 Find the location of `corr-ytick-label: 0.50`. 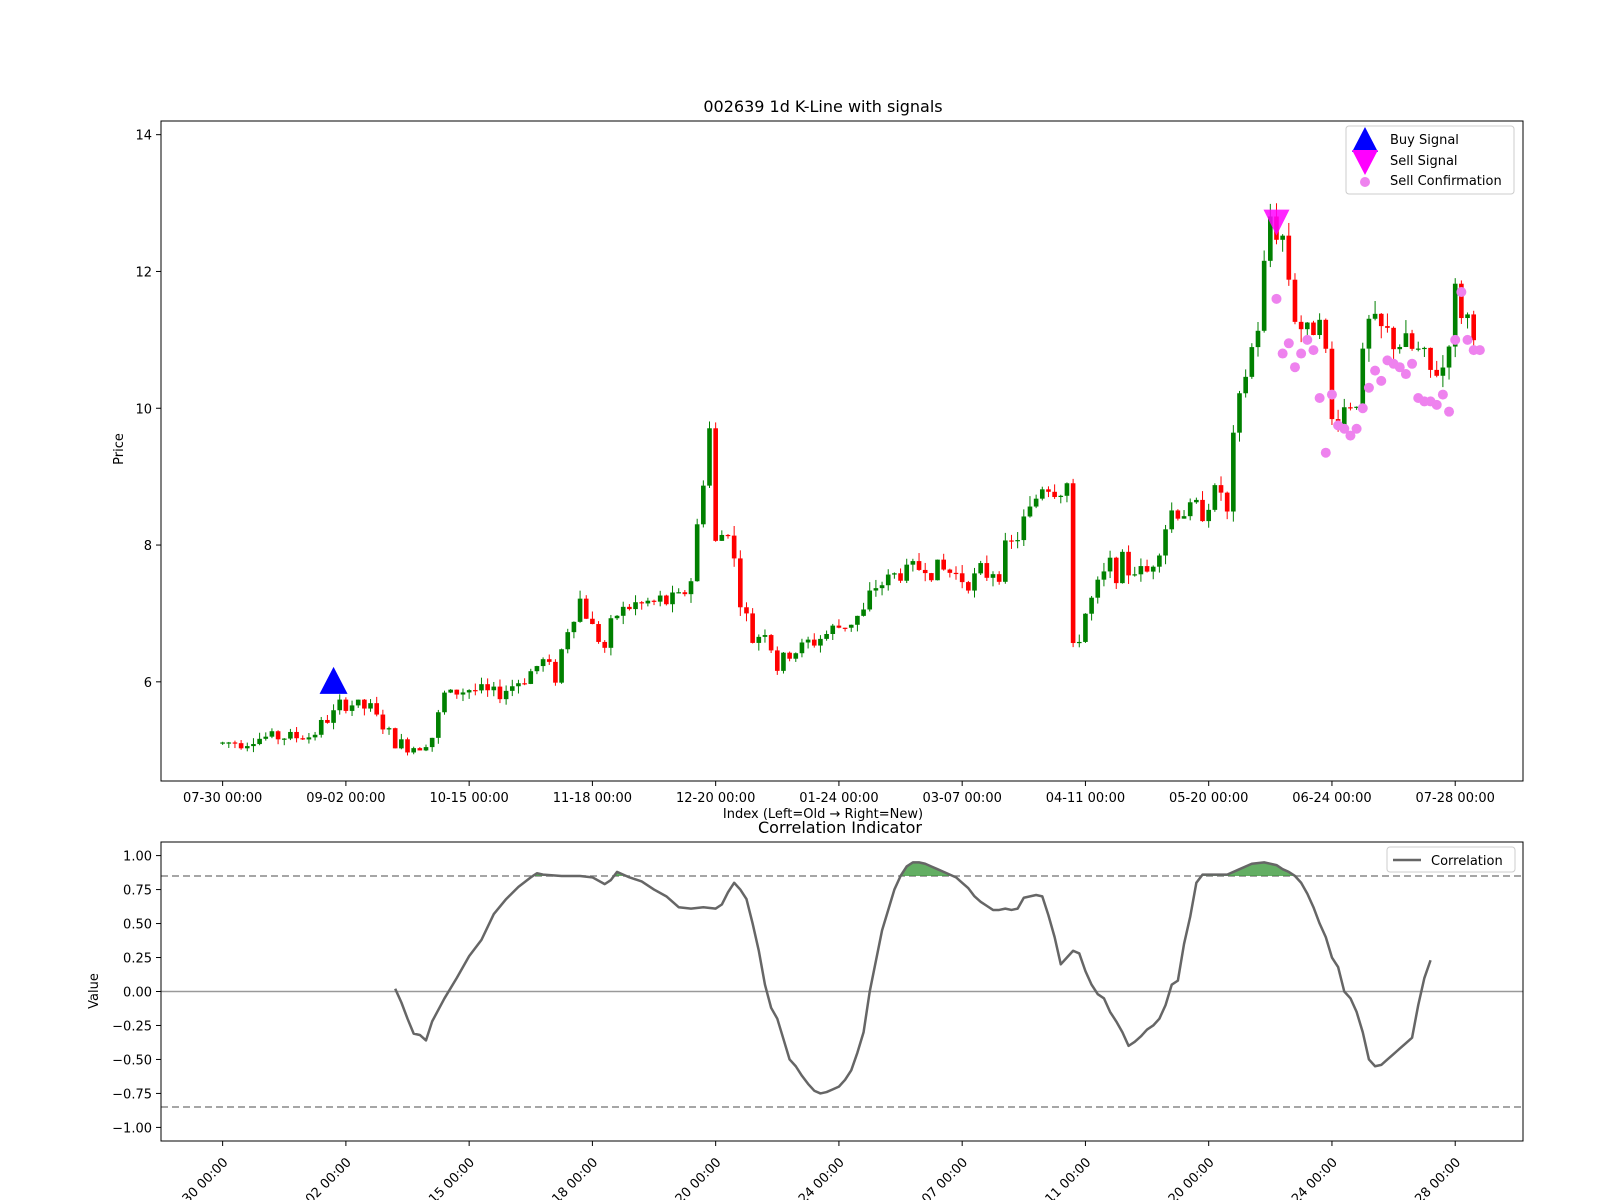

corr-ytick-label: 0.50 is located at coordinates (137, 925).